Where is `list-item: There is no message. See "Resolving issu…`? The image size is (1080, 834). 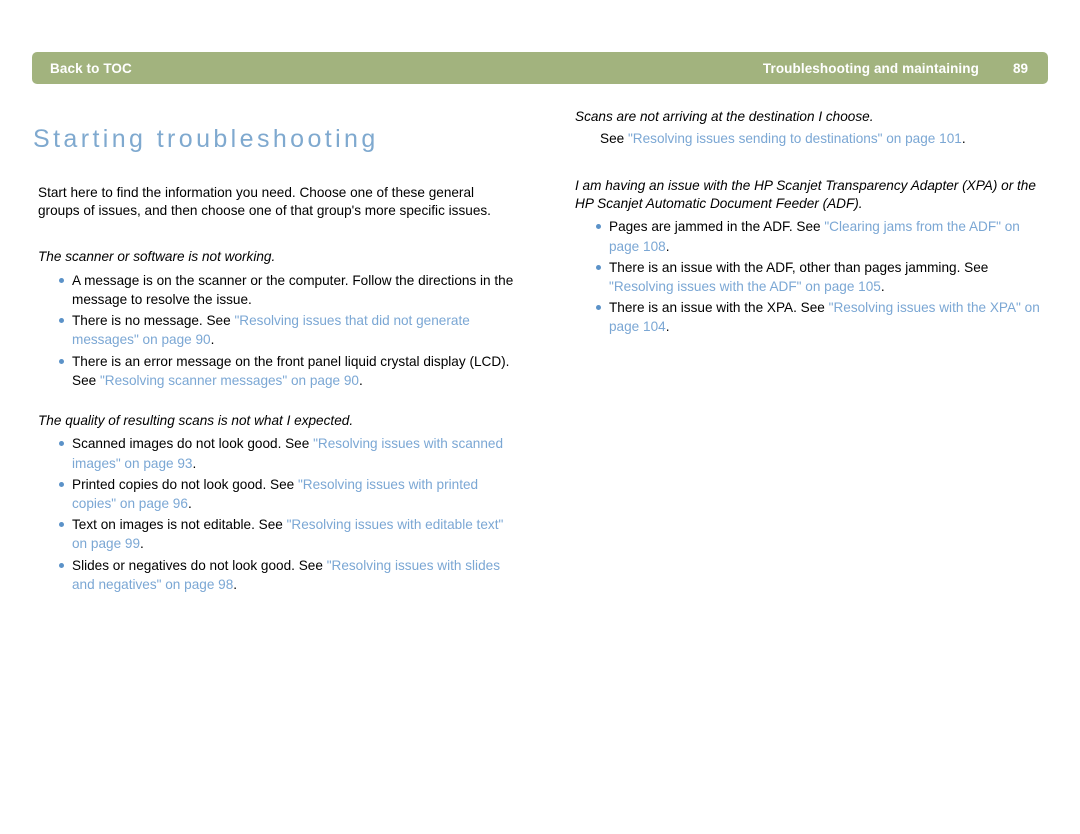 list-item: There is no message. See "Resolving issu… is located at coordinates (276, 330).